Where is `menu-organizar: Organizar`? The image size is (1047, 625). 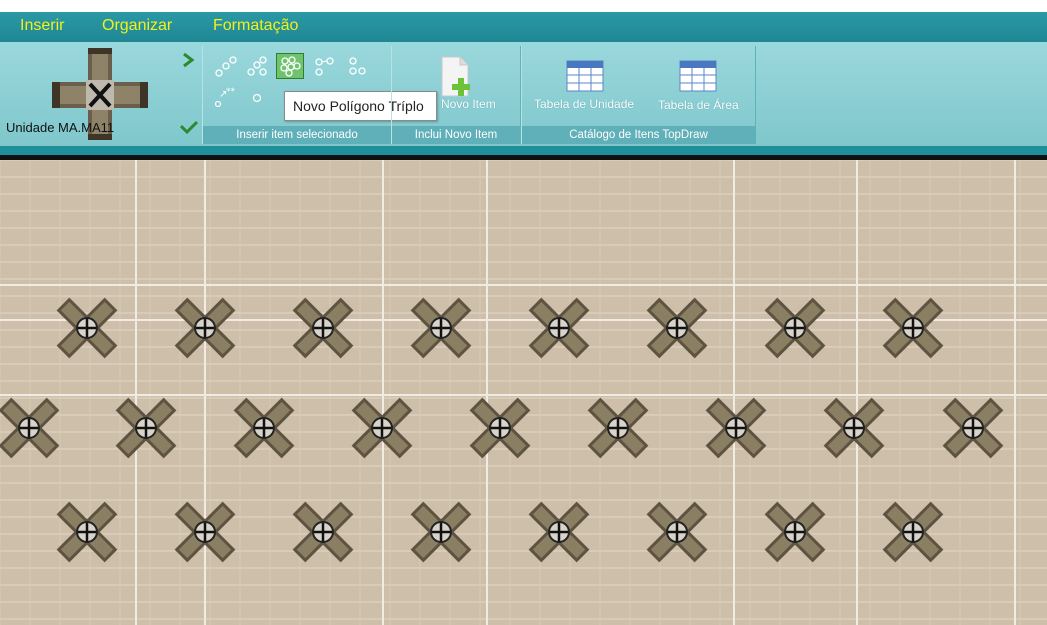 menu-organizar: Organizar is located at coordinates (137, 26).